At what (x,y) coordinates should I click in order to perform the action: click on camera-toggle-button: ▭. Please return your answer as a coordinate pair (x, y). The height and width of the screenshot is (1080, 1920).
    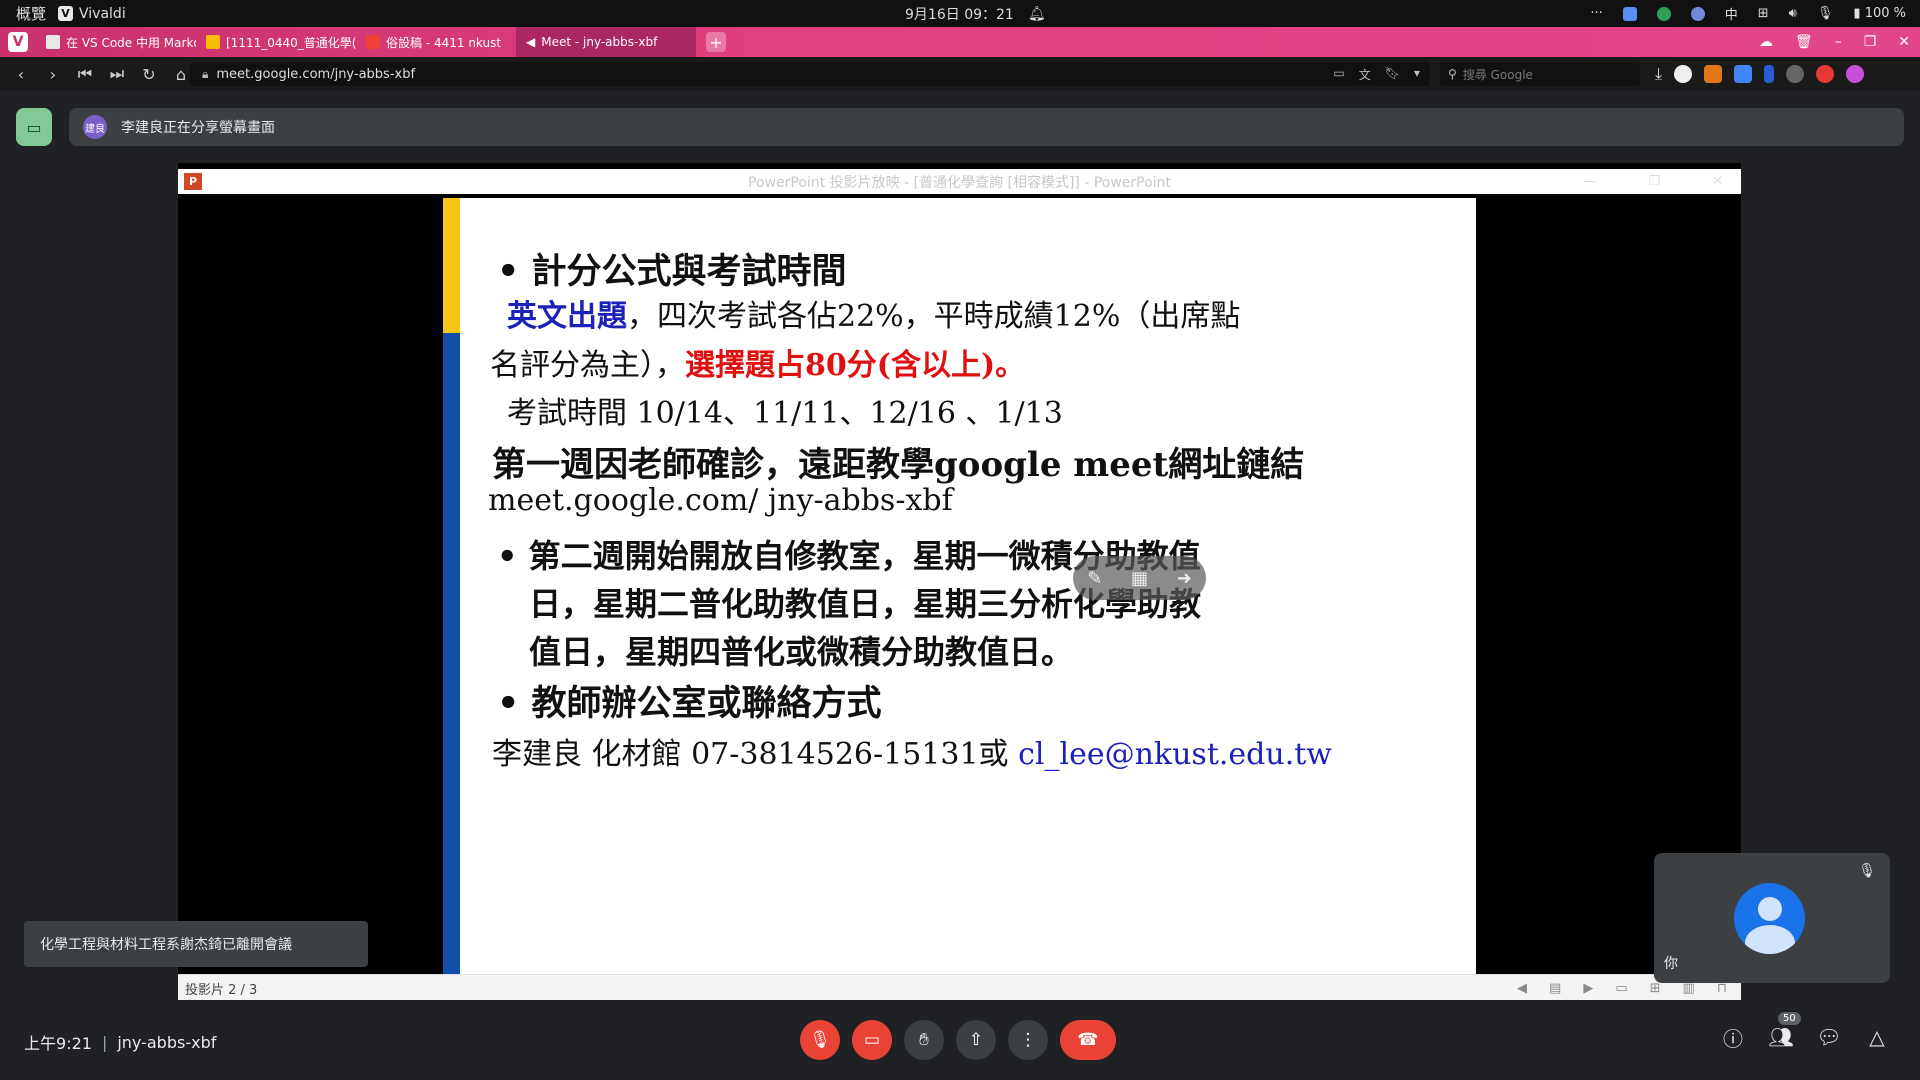
    Looking at the image, I should click on (872, 1040).